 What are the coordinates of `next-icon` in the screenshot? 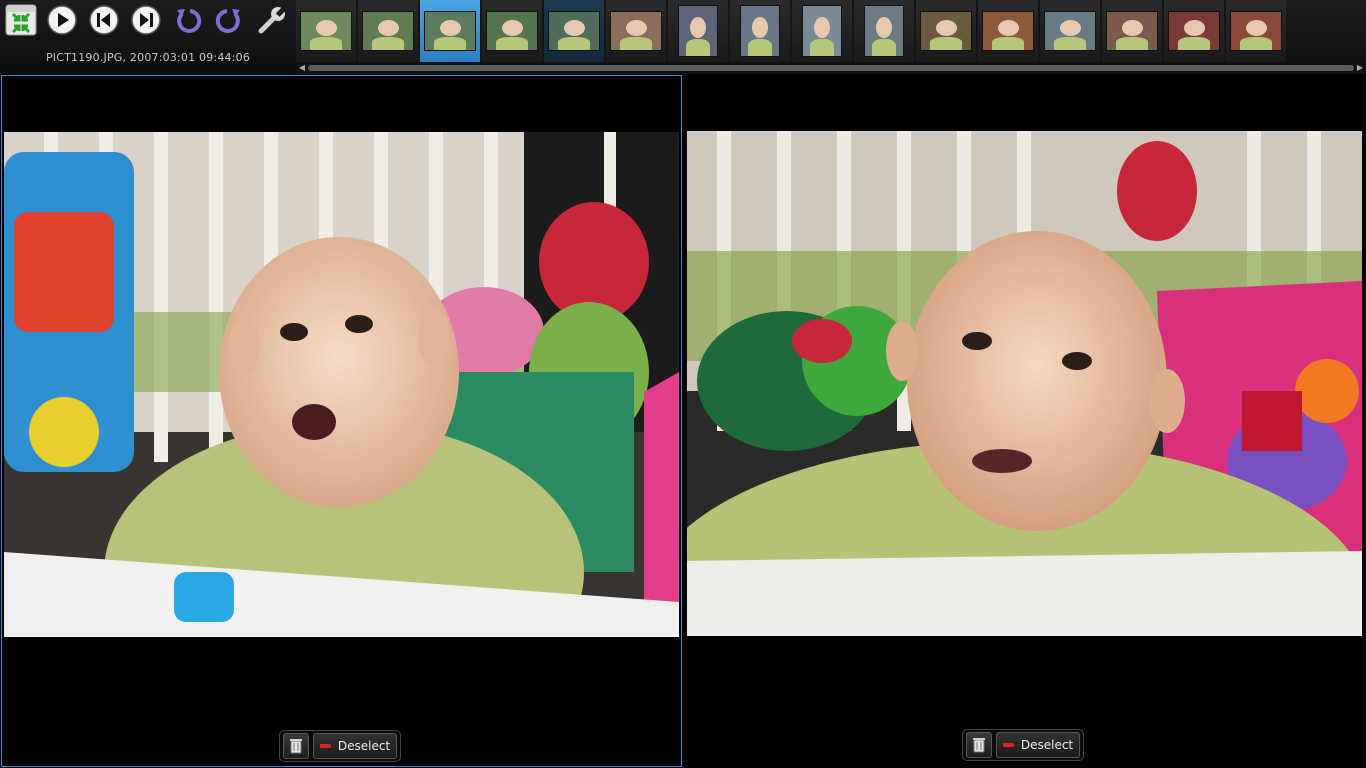 It's located at (146, 20).